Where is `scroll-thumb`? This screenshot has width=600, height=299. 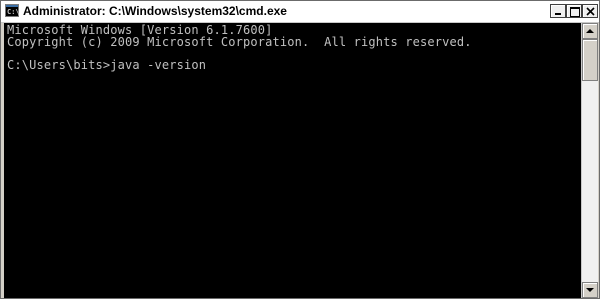 scroll-thumb is located at coordinates (590, 60).